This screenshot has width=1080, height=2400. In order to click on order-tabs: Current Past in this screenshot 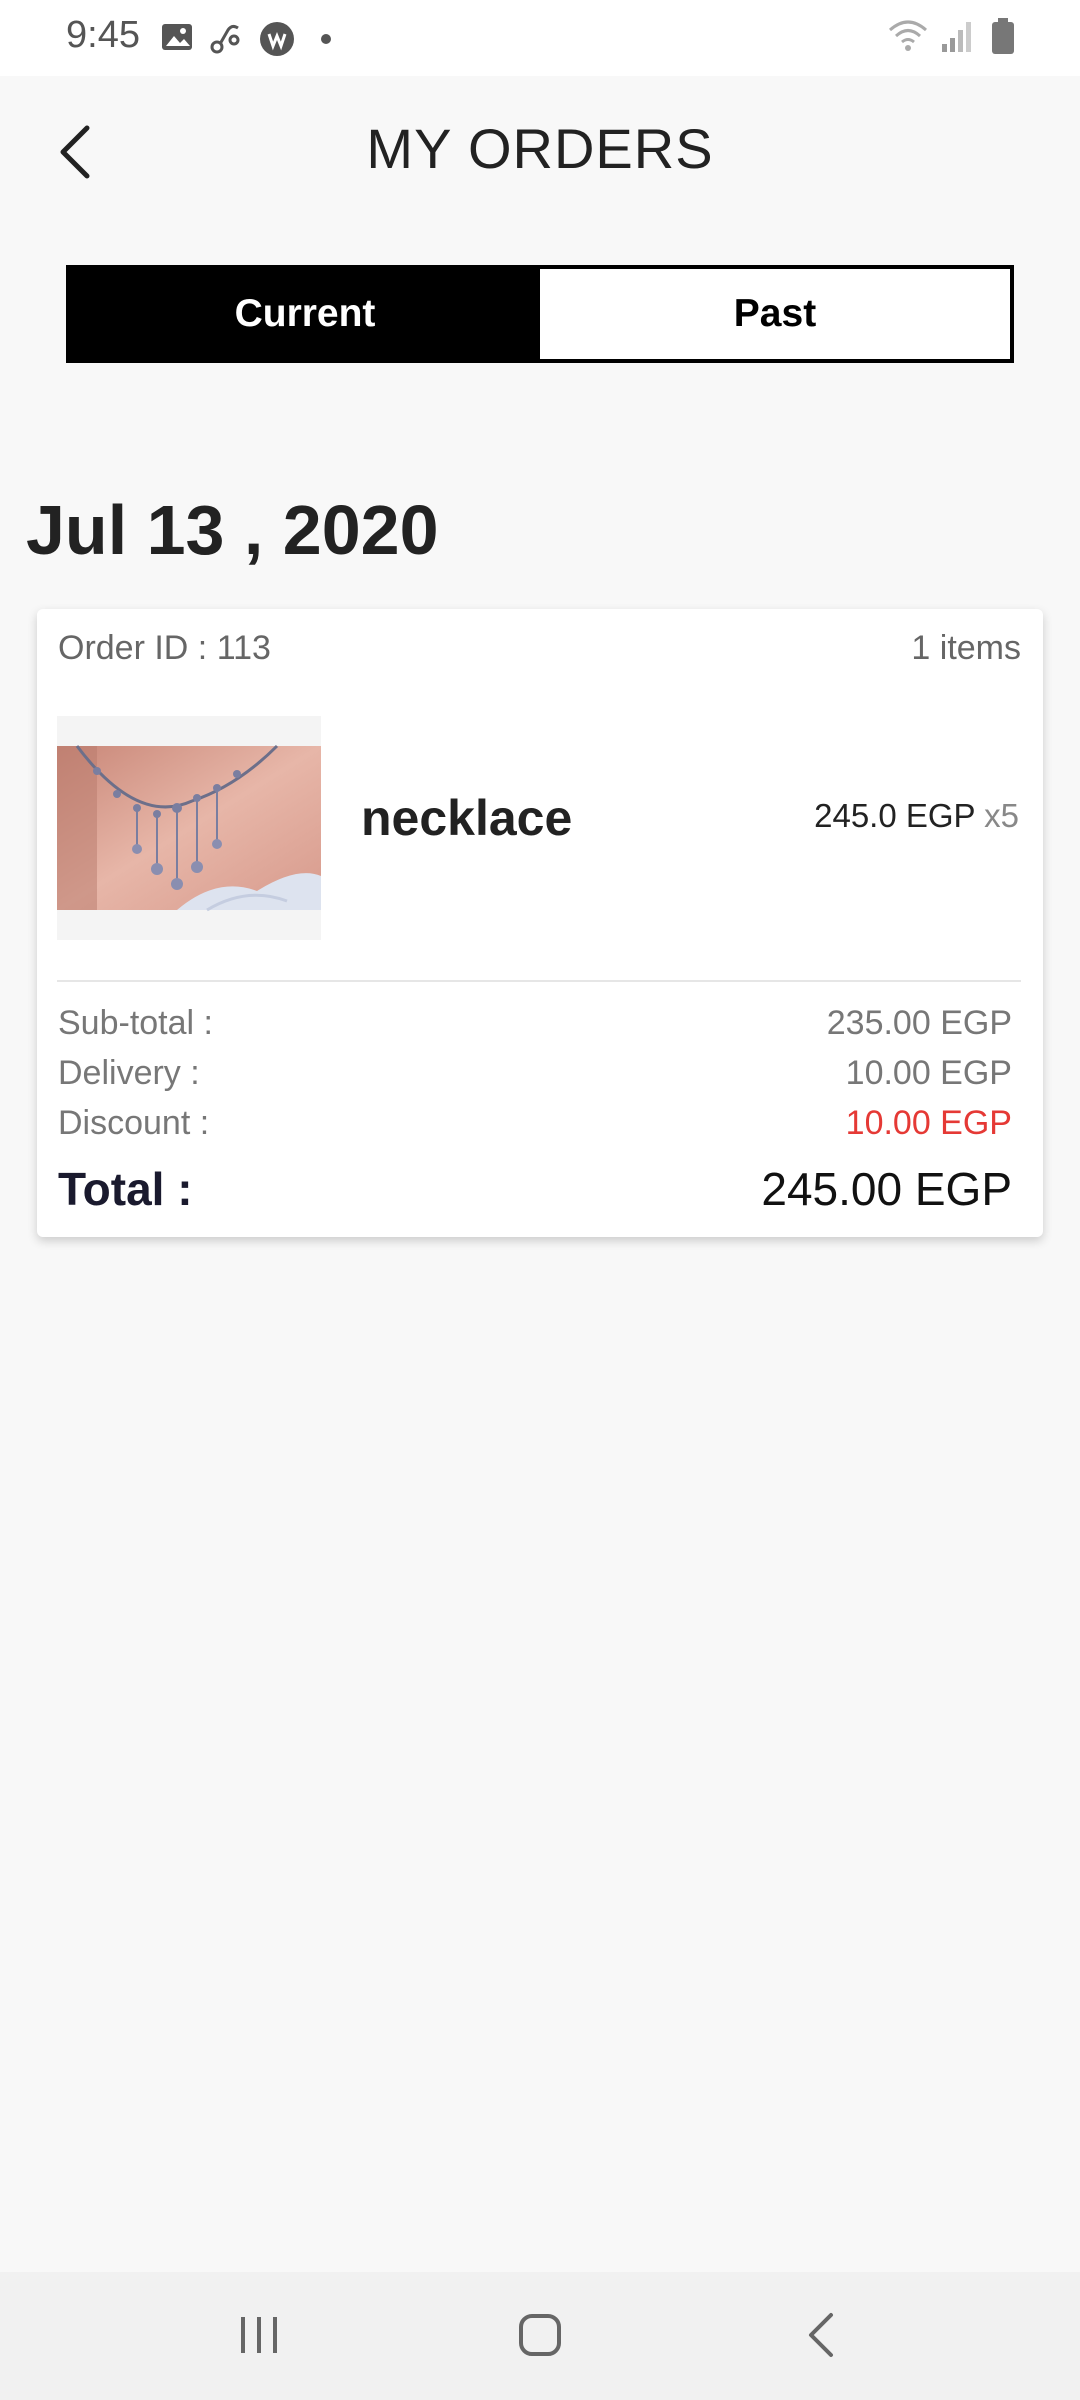, I will do `click(540, 314)`.